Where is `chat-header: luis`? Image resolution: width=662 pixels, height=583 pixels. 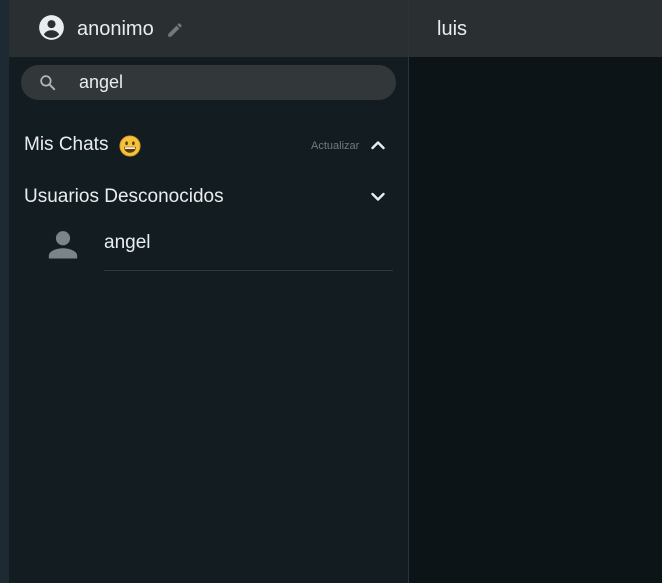 chat-header: luis is located at coordinates (535, 28).